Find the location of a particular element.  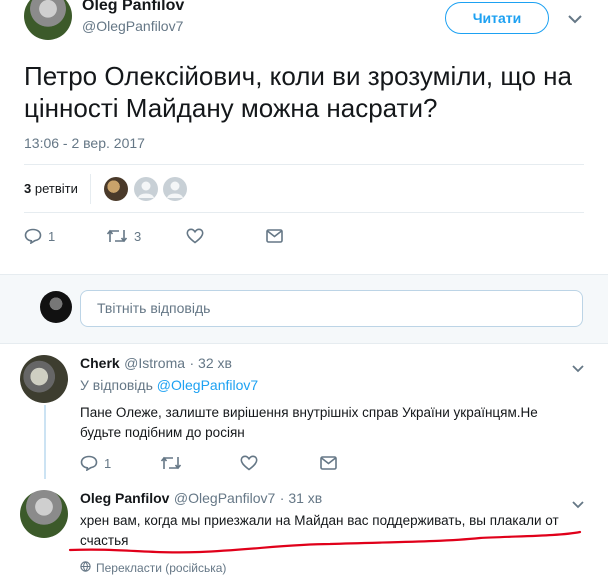

reply-header: Oleg Panfilov @OlegPanfilov7 · 31 хв is located at coordinates (201, 499).